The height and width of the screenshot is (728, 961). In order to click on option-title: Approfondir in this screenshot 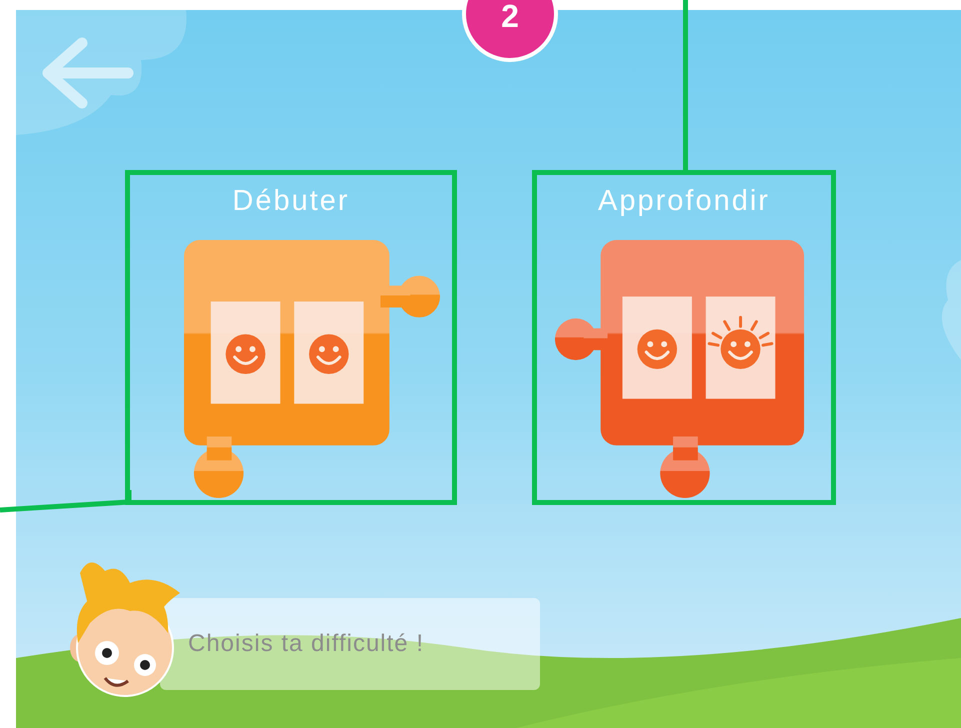, I will do `click(684, 201)`.